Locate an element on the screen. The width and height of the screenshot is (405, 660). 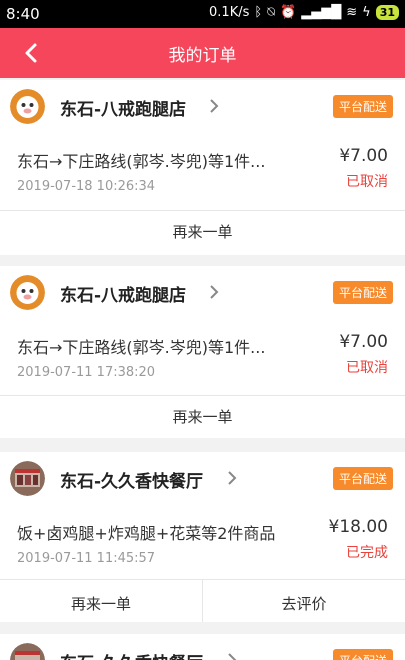
wifi-icon: ≋ is located at coordinates (352, 12).